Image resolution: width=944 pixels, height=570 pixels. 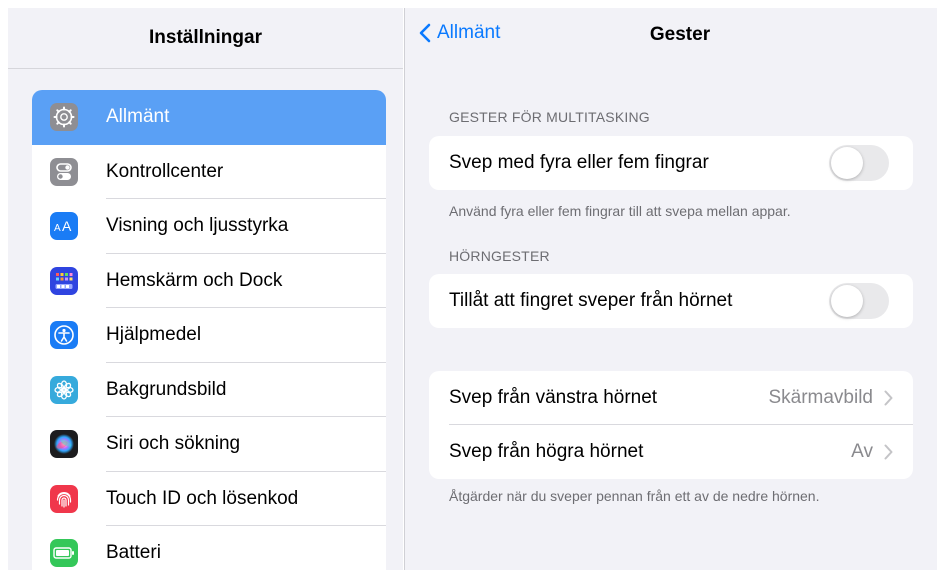 I want to click on allow-corner-toggle, so click(x=859, y=301).